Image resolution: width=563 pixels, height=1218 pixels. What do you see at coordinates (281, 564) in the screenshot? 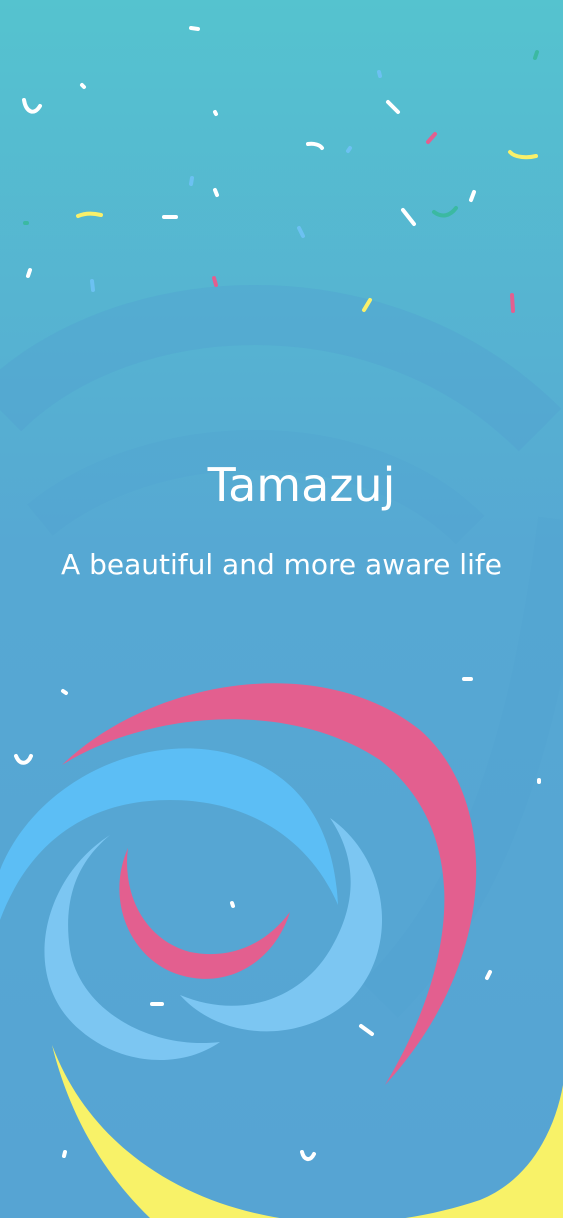
I see `app-tagline: A beautiful and more aware life` at bounding box center [281, 564].